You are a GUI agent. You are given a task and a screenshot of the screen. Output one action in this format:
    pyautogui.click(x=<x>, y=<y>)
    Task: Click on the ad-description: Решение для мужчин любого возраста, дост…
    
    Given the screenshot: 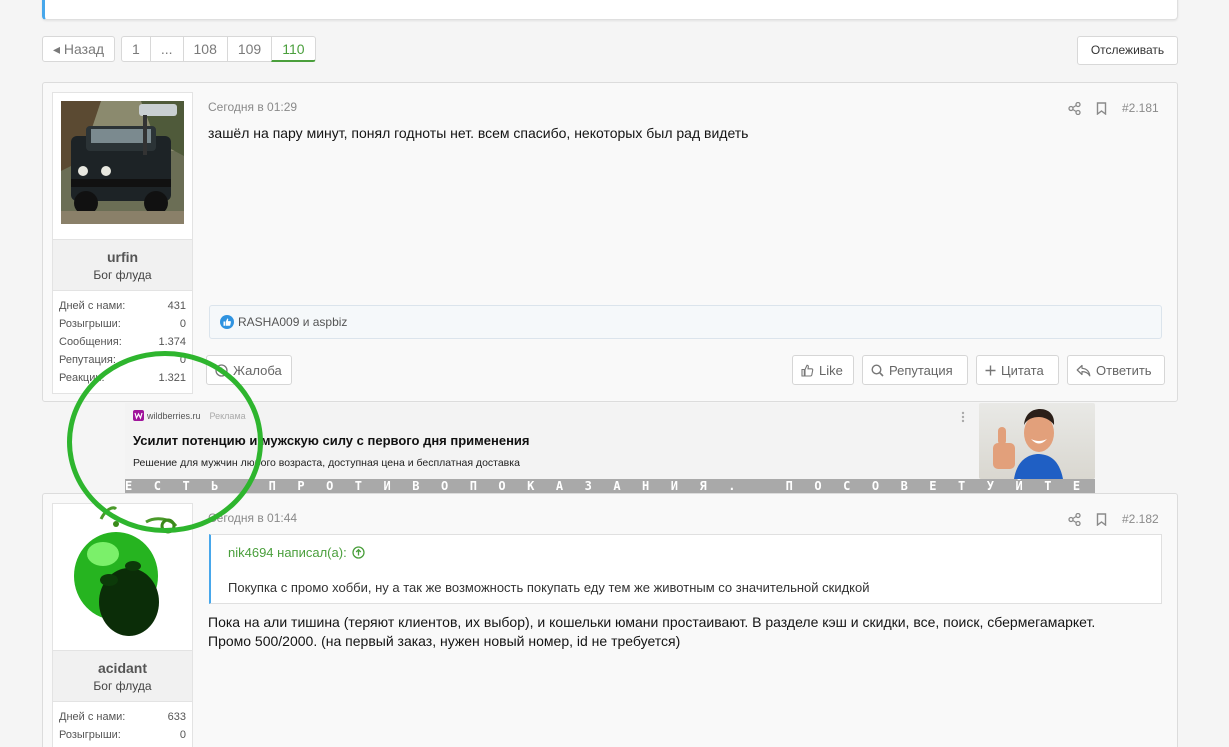 What is the action you would take?
    pyautogui.click(x=326, y=463)
    